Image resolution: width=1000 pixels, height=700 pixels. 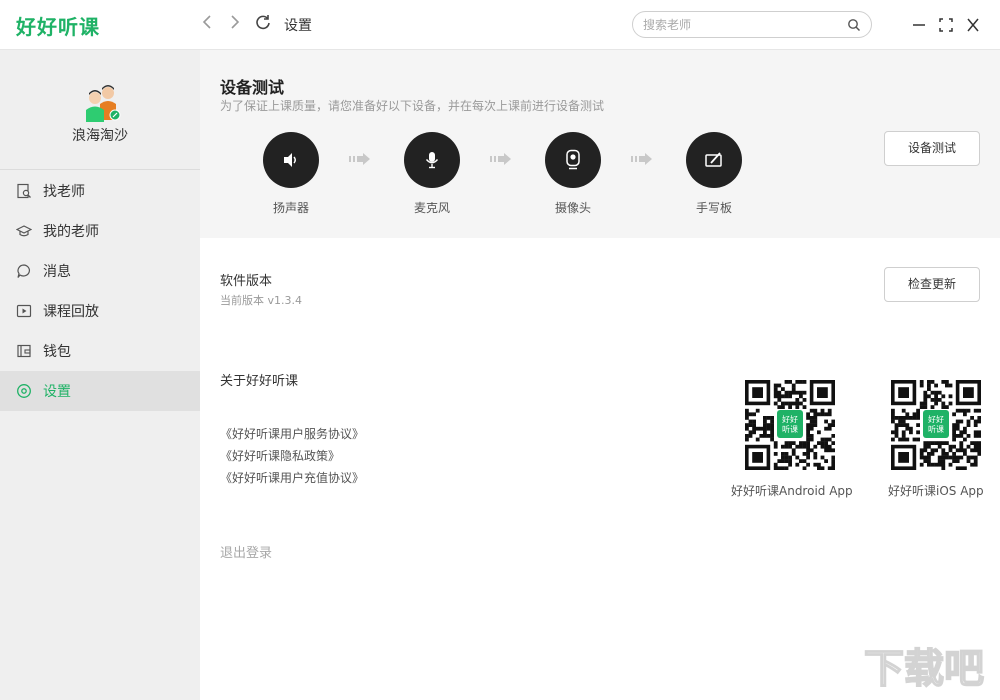 I want to click on device-camera: 摄像头, so click(x=573, y=174).